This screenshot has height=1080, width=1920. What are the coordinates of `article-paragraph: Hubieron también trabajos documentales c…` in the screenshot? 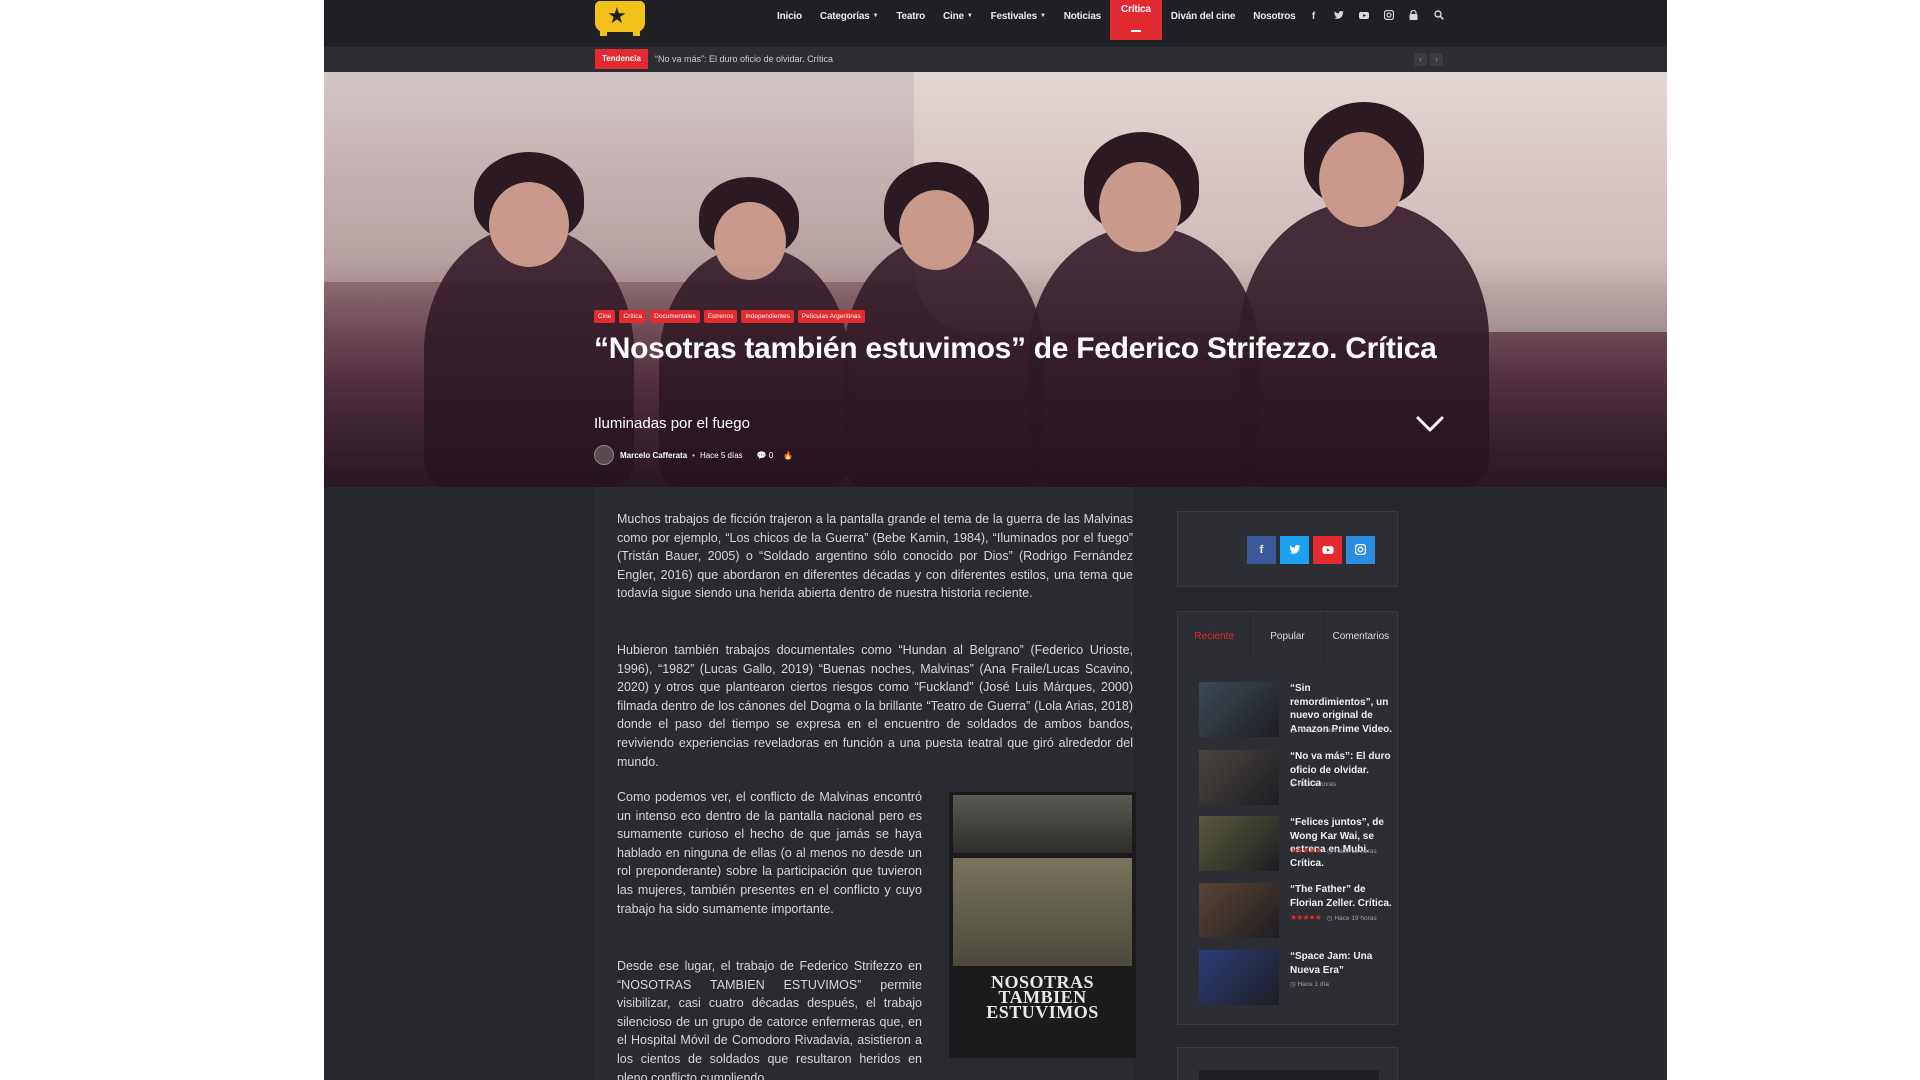 It's located at (875, 706).